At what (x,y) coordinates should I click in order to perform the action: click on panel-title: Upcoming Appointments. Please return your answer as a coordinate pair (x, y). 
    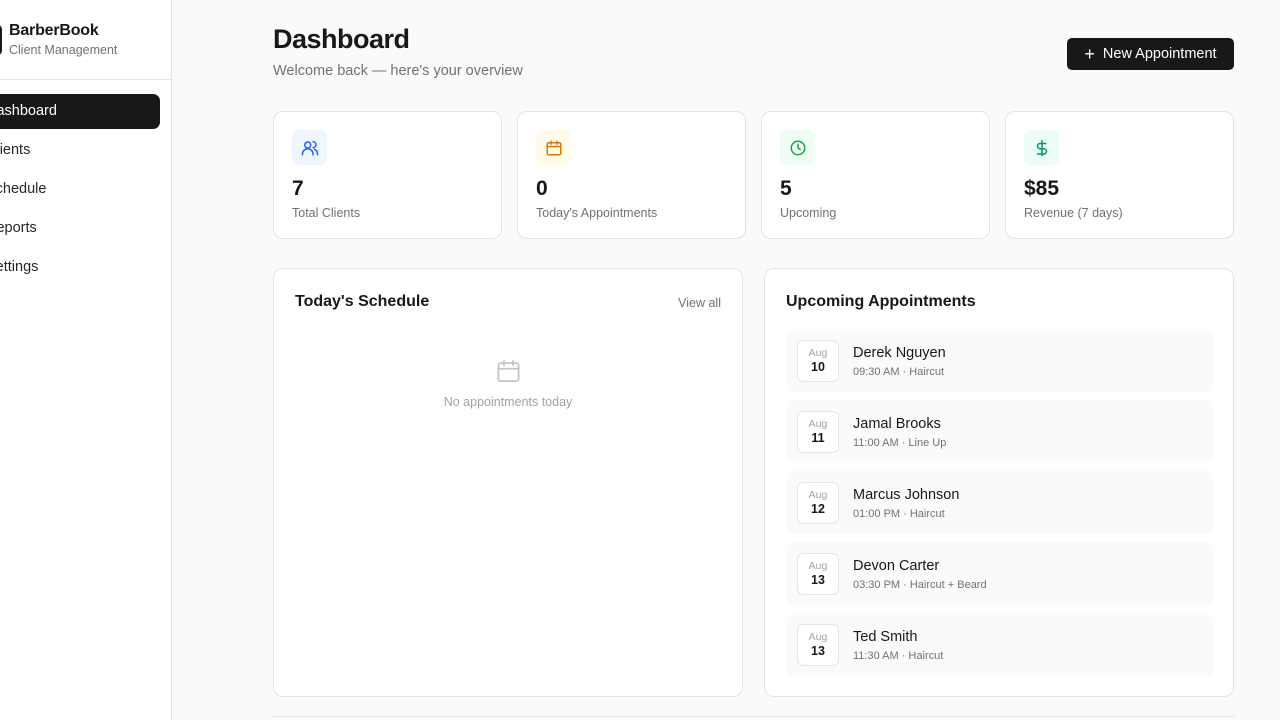
    Looking at the image, I should click on (881, 301).